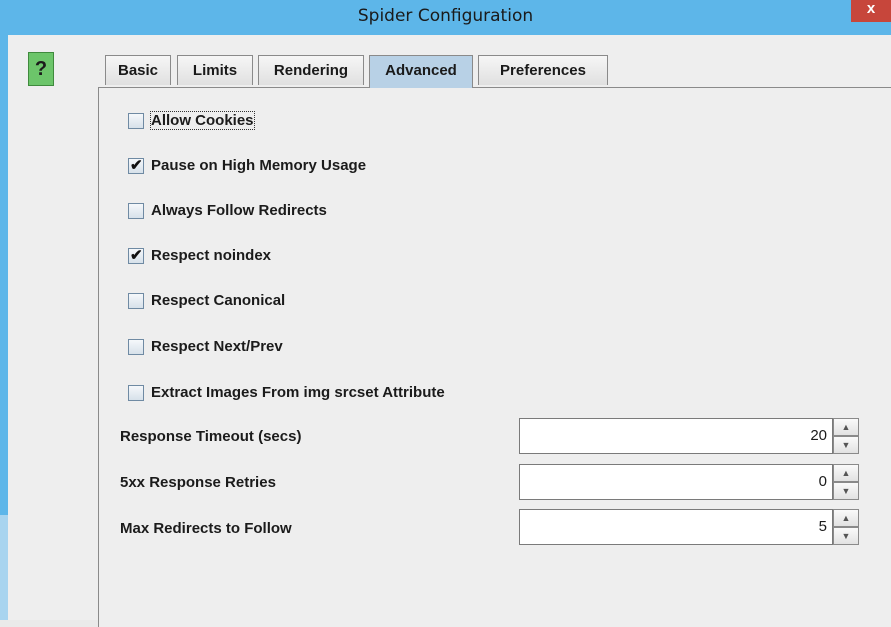 The image size is (891, 627). What do you see at coordinates (676, 436) in the screenshot?
I see `response-timeout-input: 20` at bounding box center [676, 436].